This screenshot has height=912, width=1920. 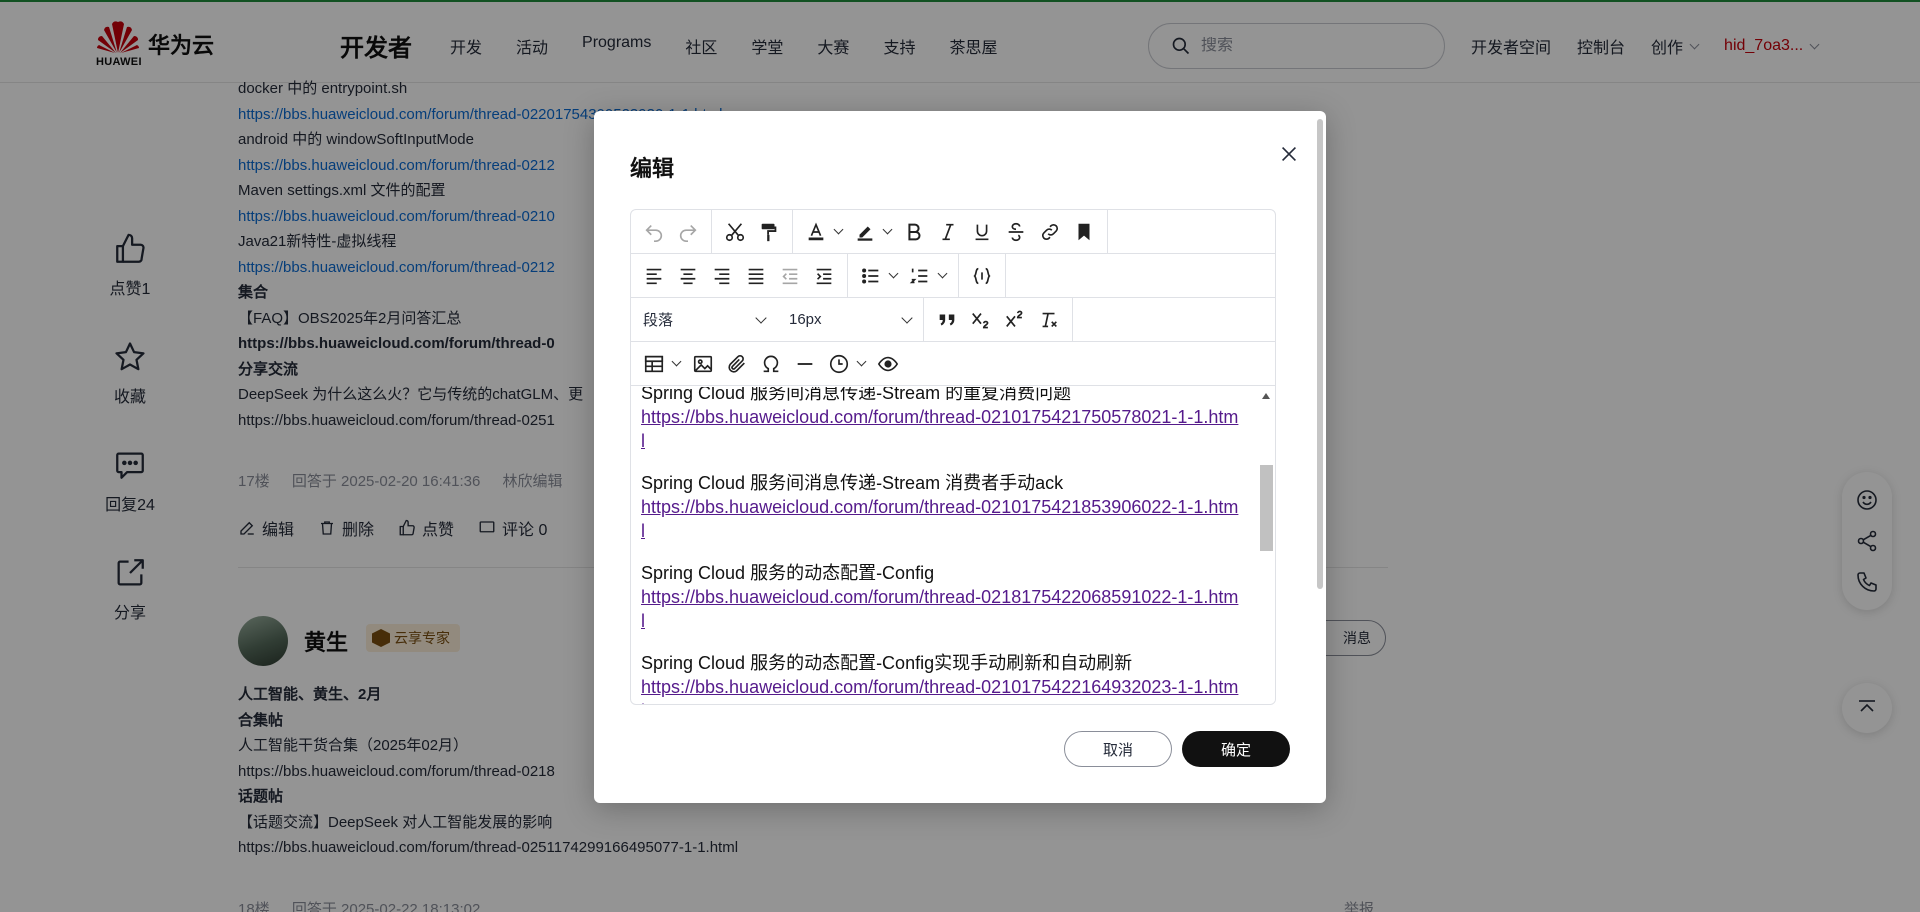 What do you see at coordinates (1084, 232) in the screenshot?
I see `bookmark-button` at bounding box center [1084, 232].